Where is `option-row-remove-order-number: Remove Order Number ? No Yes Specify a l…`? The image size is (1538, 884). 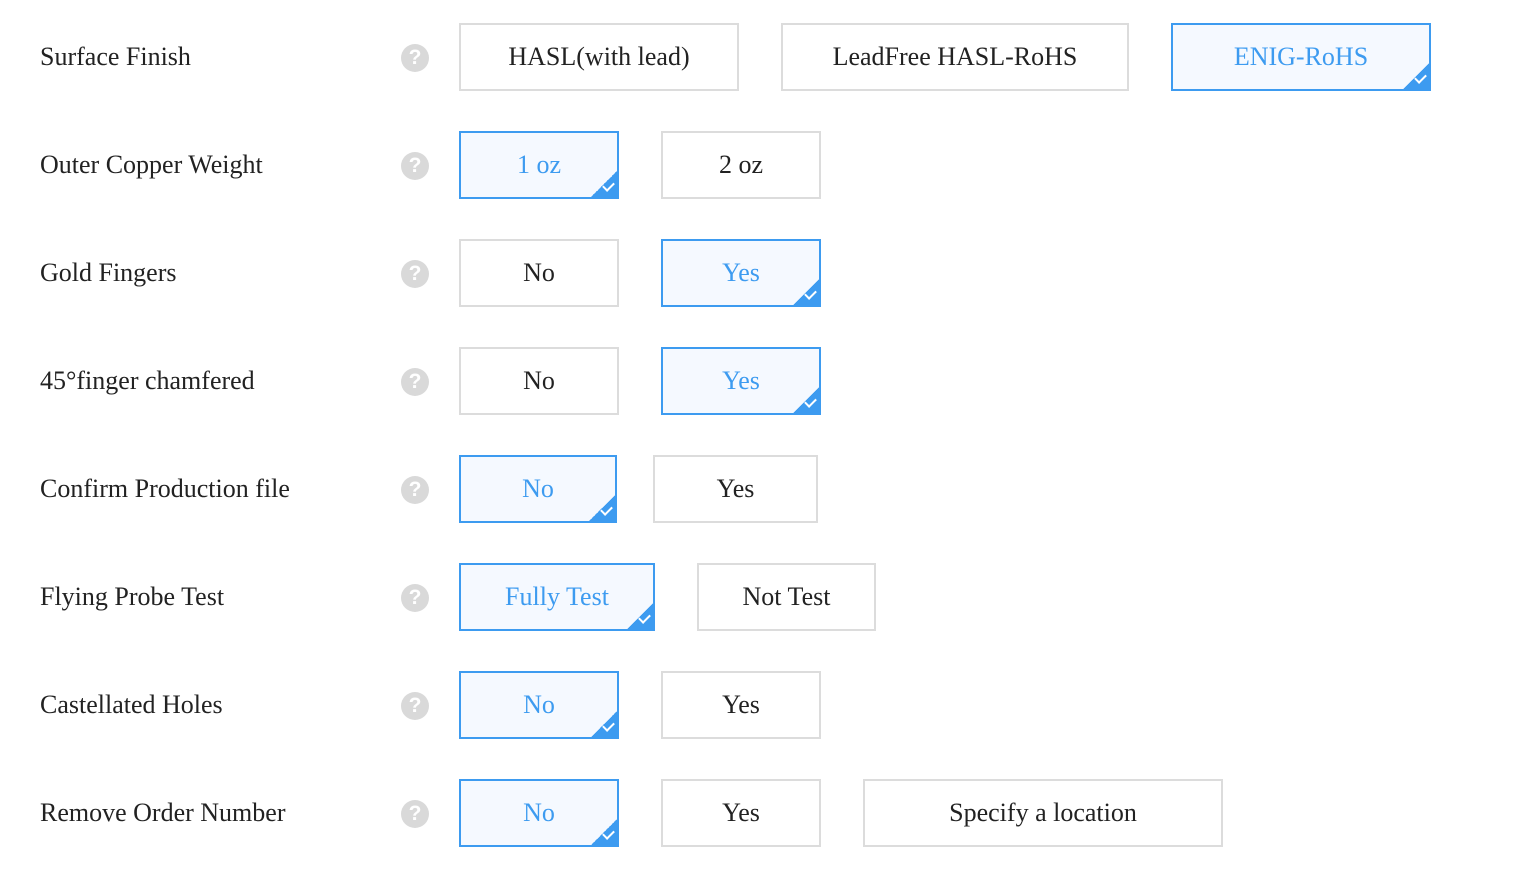 option-row-remove-order-number: Remove Order Number ? No Yes Specify a l… is located at coordinates (769, 813).